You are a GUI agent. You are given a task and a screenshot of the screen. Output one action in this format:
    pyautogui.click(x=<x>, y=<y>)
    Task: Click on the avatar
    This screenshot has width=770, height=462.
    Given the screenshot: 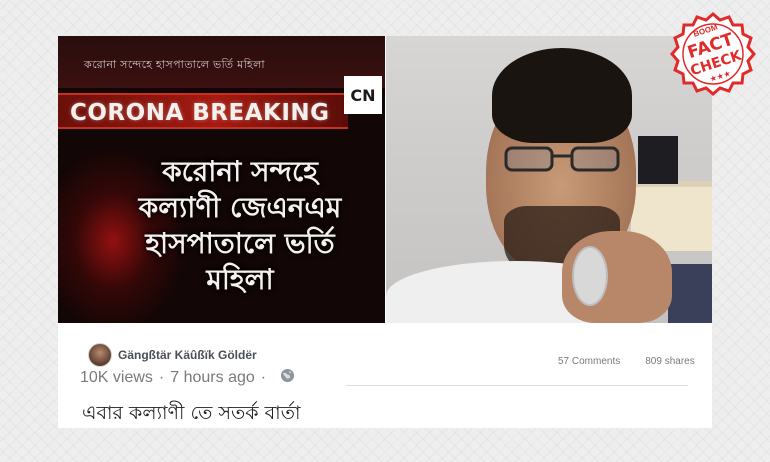 What is the action you would take?
    pyautogui.click(x=100, y=355)
    